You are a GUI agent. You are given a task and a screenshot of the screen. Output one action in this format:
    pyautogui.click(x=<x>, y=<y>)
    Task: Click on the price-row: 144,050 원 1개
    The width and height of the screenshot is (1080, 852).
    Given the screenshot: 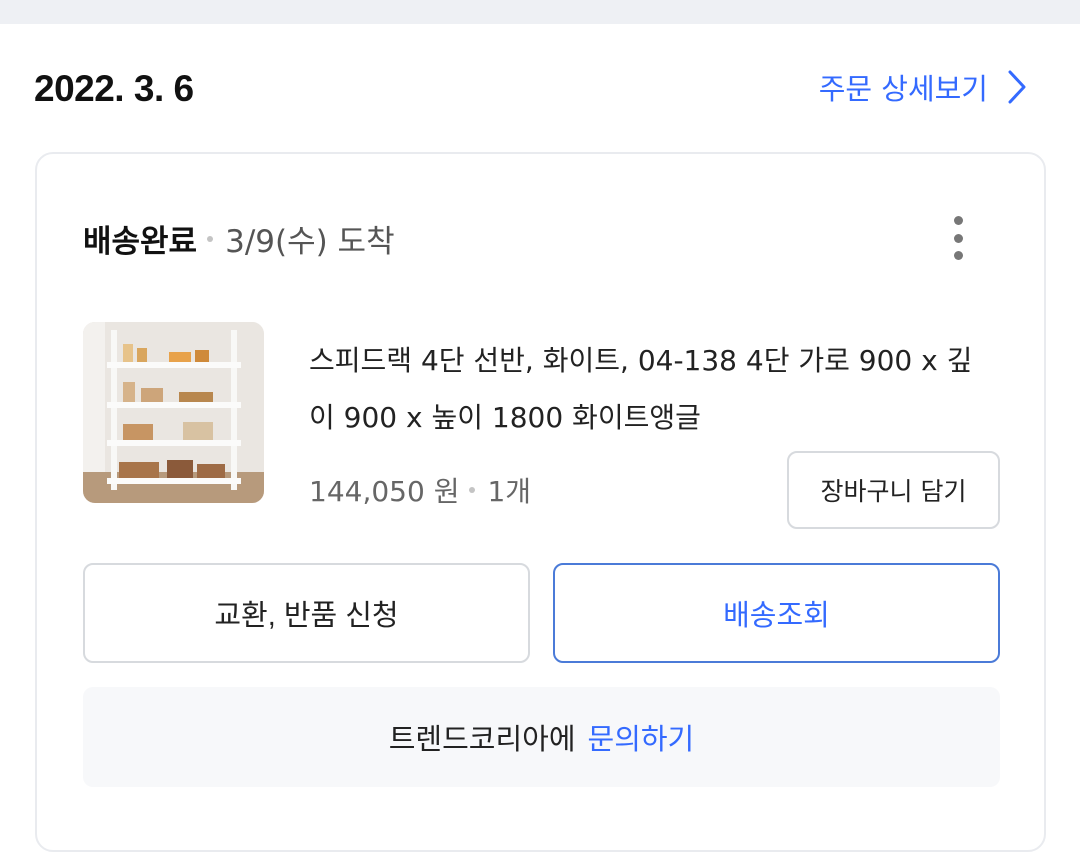 What is the action you would take?
    pyautogui.click(x=420, y=490)
    